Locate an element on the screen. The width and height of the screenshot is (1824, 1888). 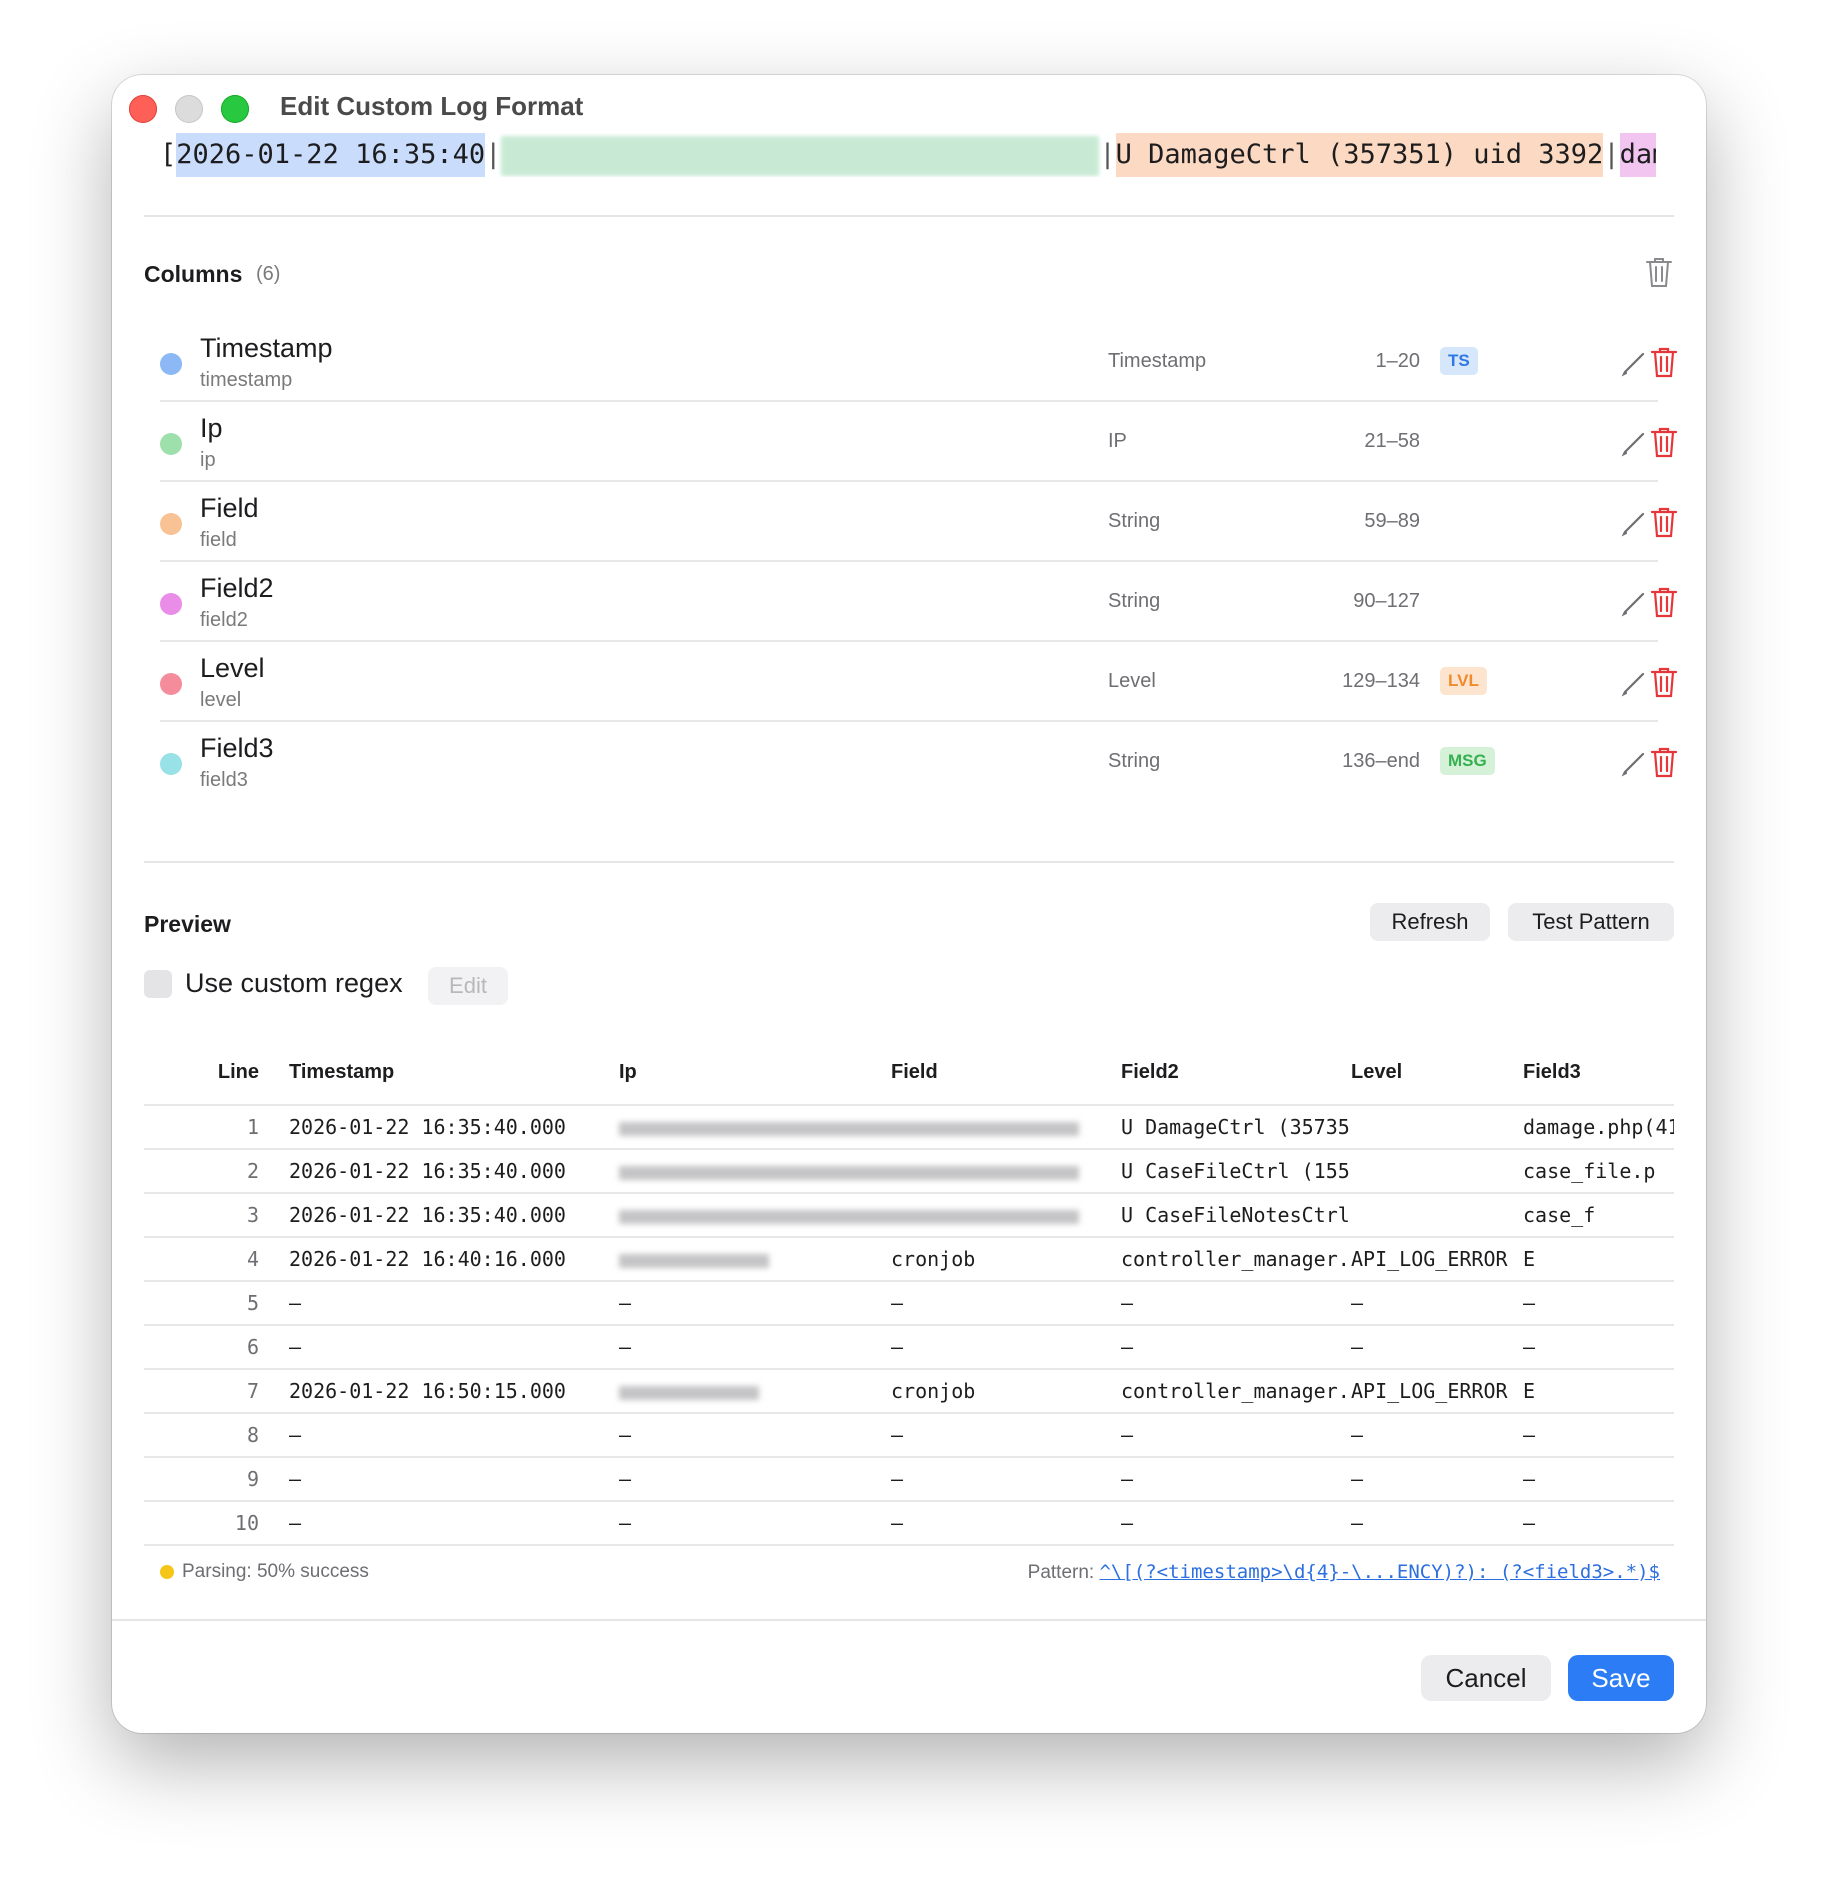
preview-cell: 1 is located at coordinates (216, 1126).